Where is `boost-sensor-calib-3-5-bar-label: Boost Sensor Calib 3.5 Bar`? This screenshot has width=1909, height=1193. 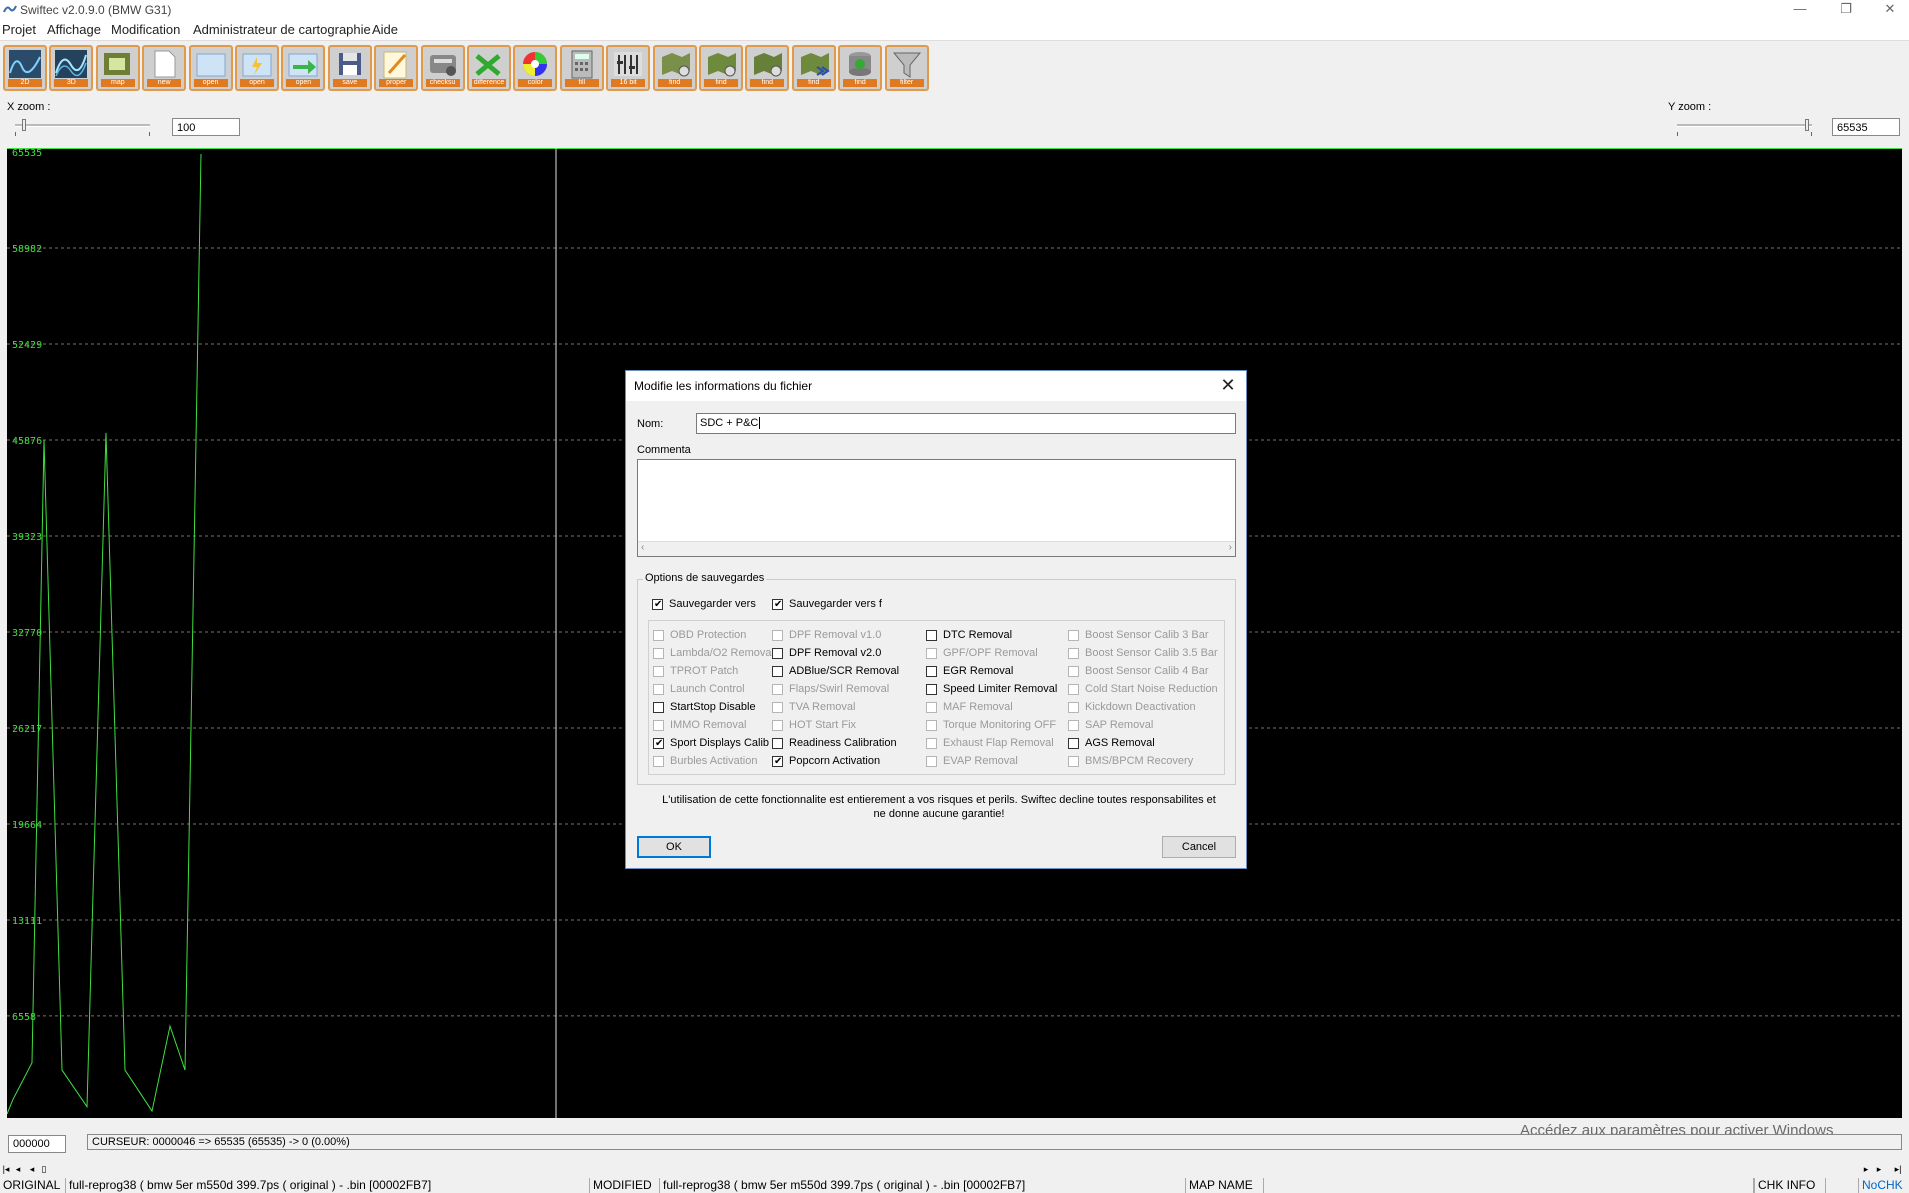 boost-sensor-calib-3-5-bar-label: Boost Sensor Calib 3.5 Bar is located at coordinates (1151, 653).